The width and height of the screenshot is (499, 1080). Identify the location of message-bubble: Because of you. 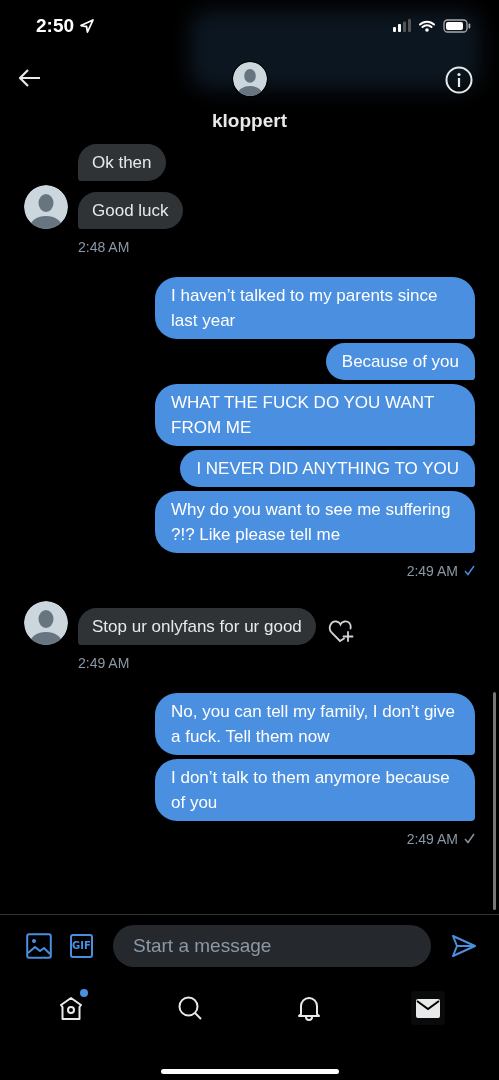
(400, 361).